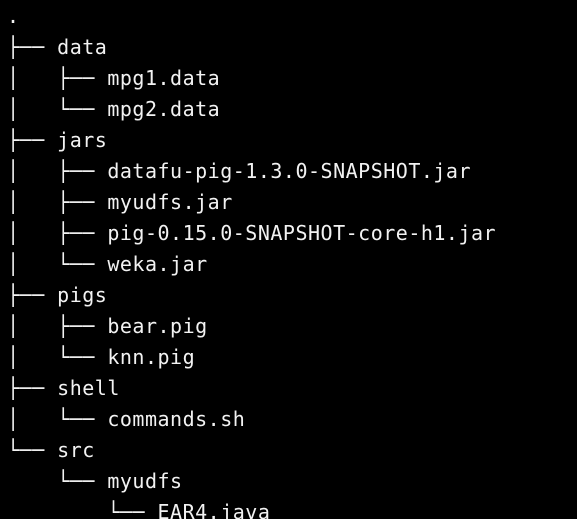  Describe the element at coordinates (82, 140) in the screenshot. I see `tree-node-jars-folder: jars` at that location.